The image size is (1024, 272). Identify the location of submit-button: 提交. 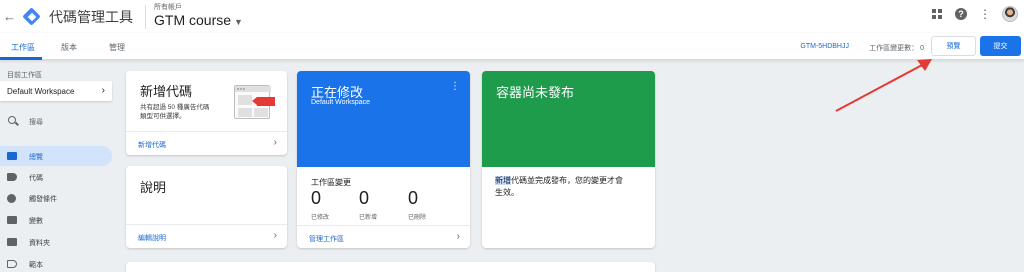
(1000, 46).